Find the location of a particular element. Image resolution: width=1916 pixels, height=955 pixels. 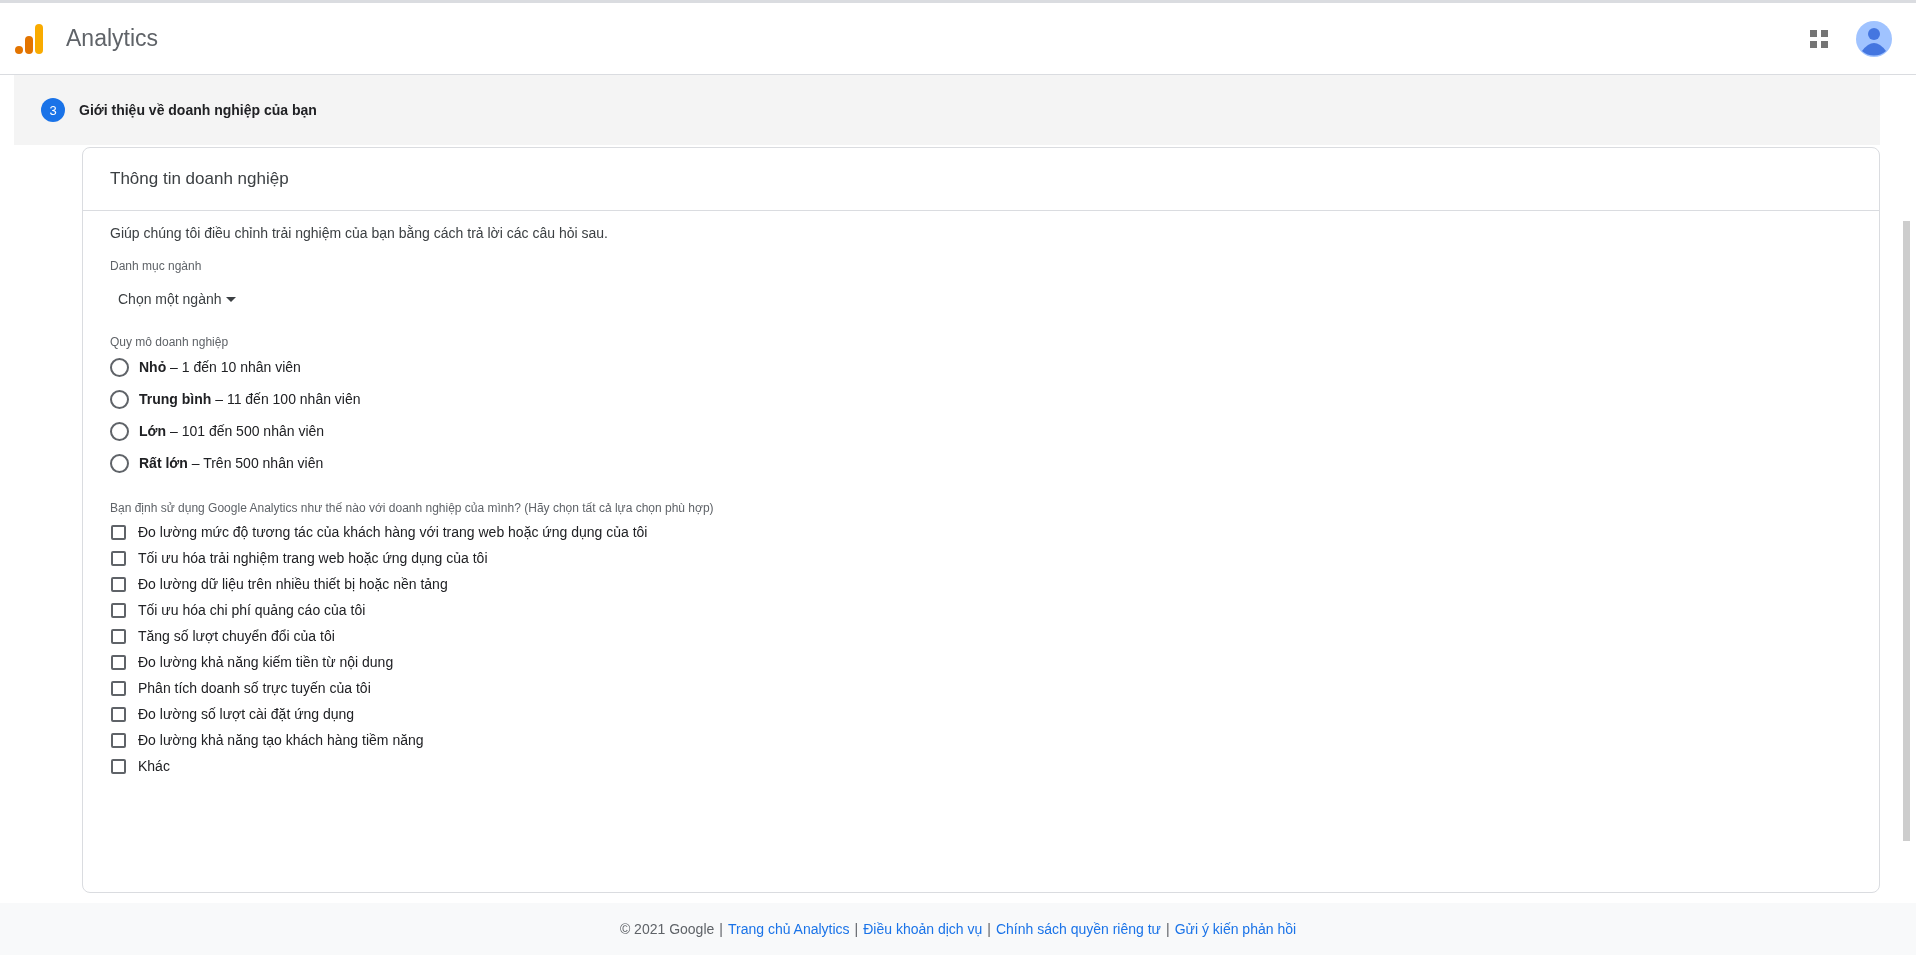

checkbox-label: Đo lường dữ liệu trên nhiều thiết bị hoặc nền tảng is located at coordinates (293, 584).